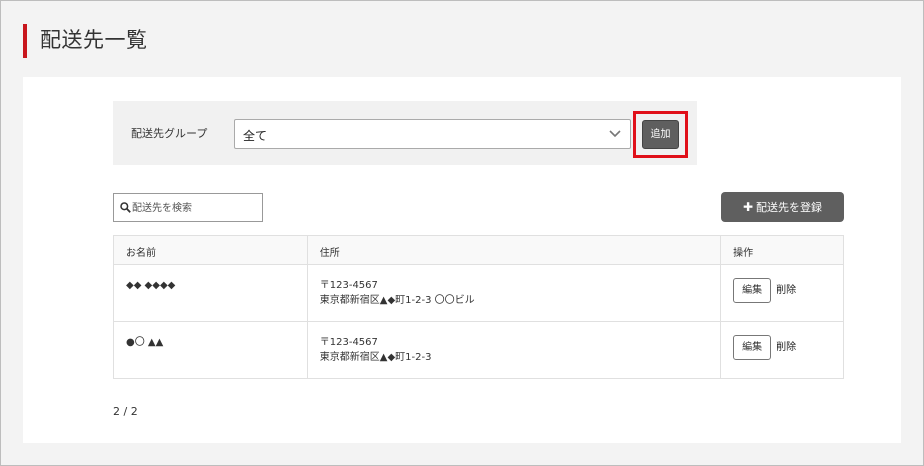 The height and width of the screenshot is (466, 924). I want to click on table-header-row: お名前 住所 操作, so click(478, 250).